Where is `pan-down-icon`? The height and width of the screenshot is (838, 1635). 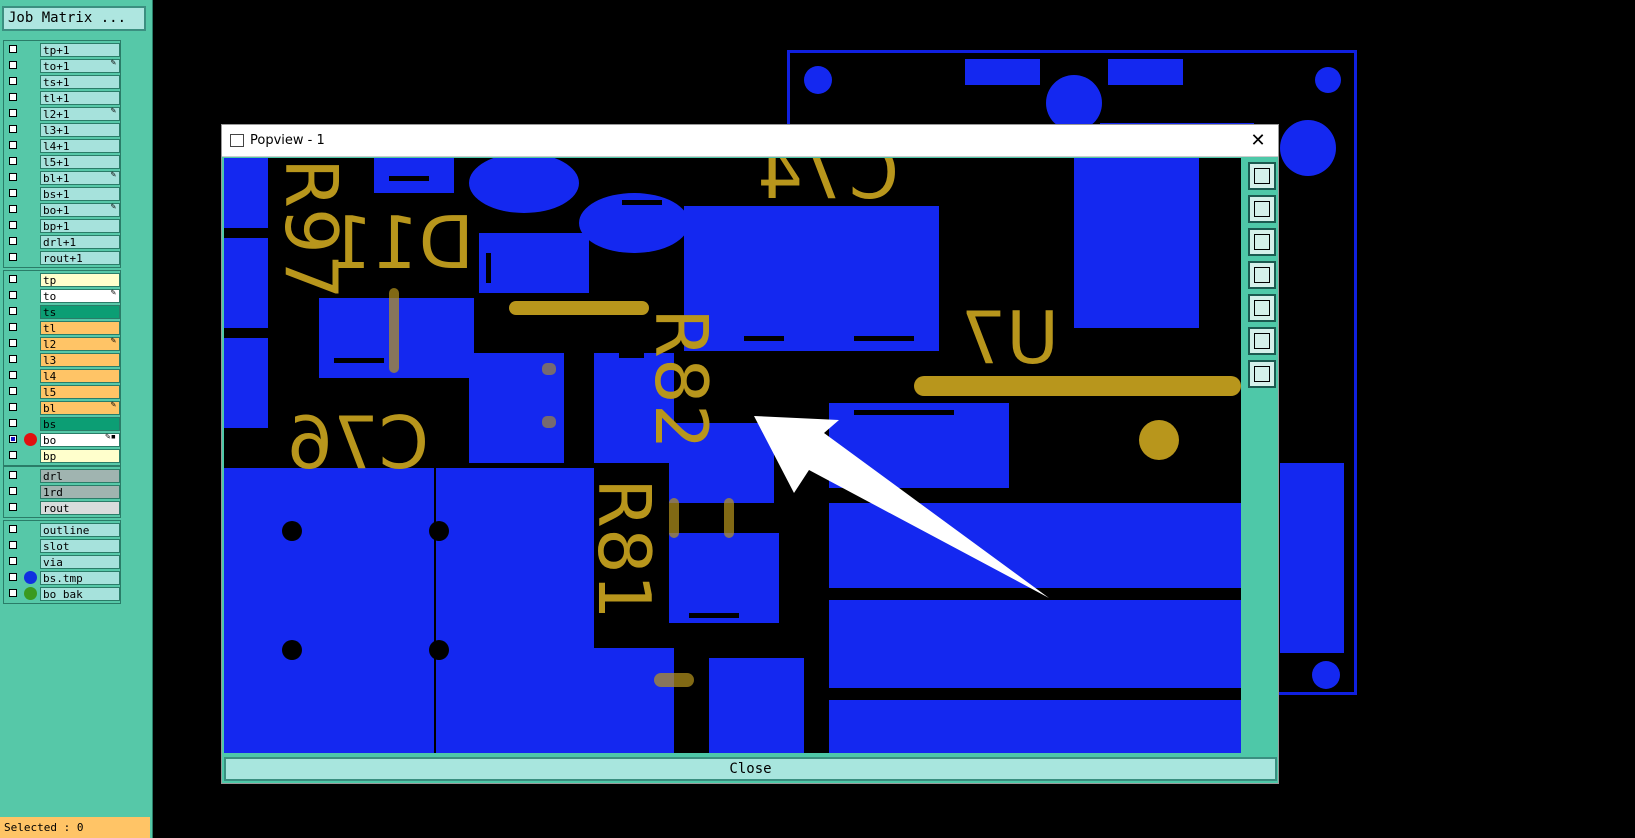 pan-down-icon is located at coordinates (1262, 242).